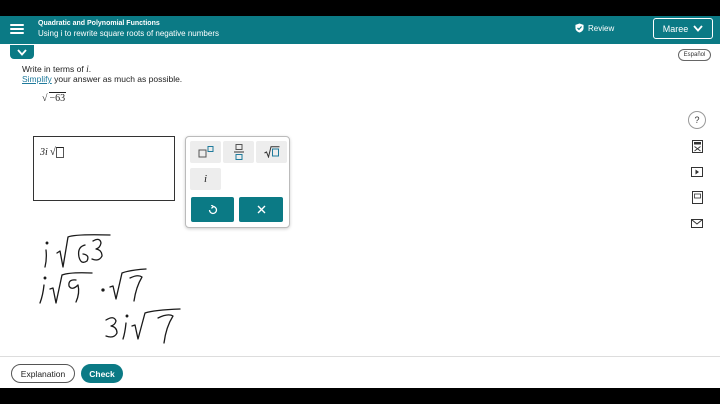 The width and height of the screenshot is (720, 404). I want to click on imaginary-i-key: i, so click(205, 179).